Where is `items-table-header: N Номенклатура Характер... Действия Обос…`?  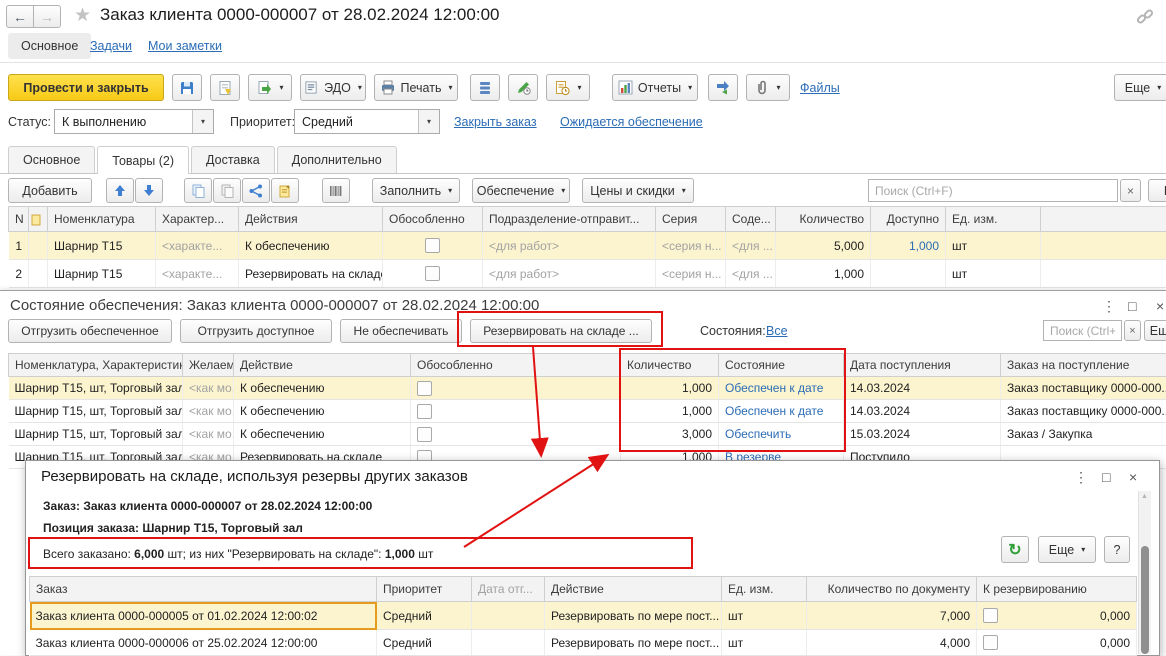
items-table-header: N Номенклатура Характер... Действия Обос… is located at coordinates (587, 219).